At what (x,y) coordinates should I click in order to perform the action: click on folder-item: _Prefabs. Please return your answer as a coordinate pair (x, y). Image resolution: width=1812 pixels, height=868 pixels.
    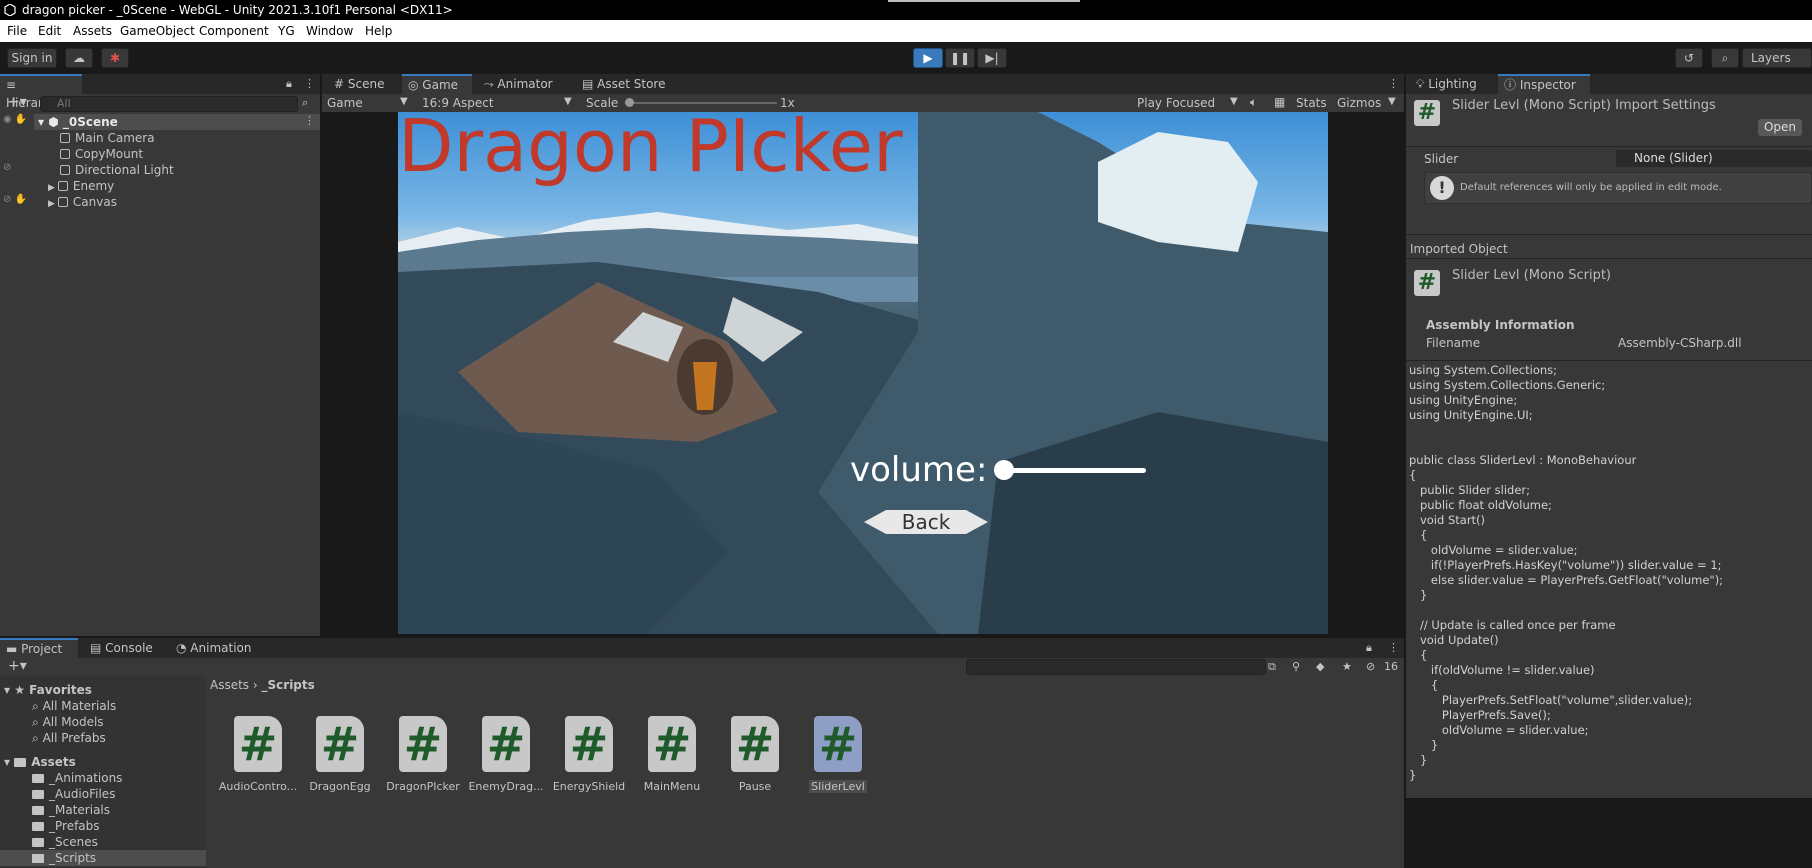
    Looking at the image, I should click on (66, 826).